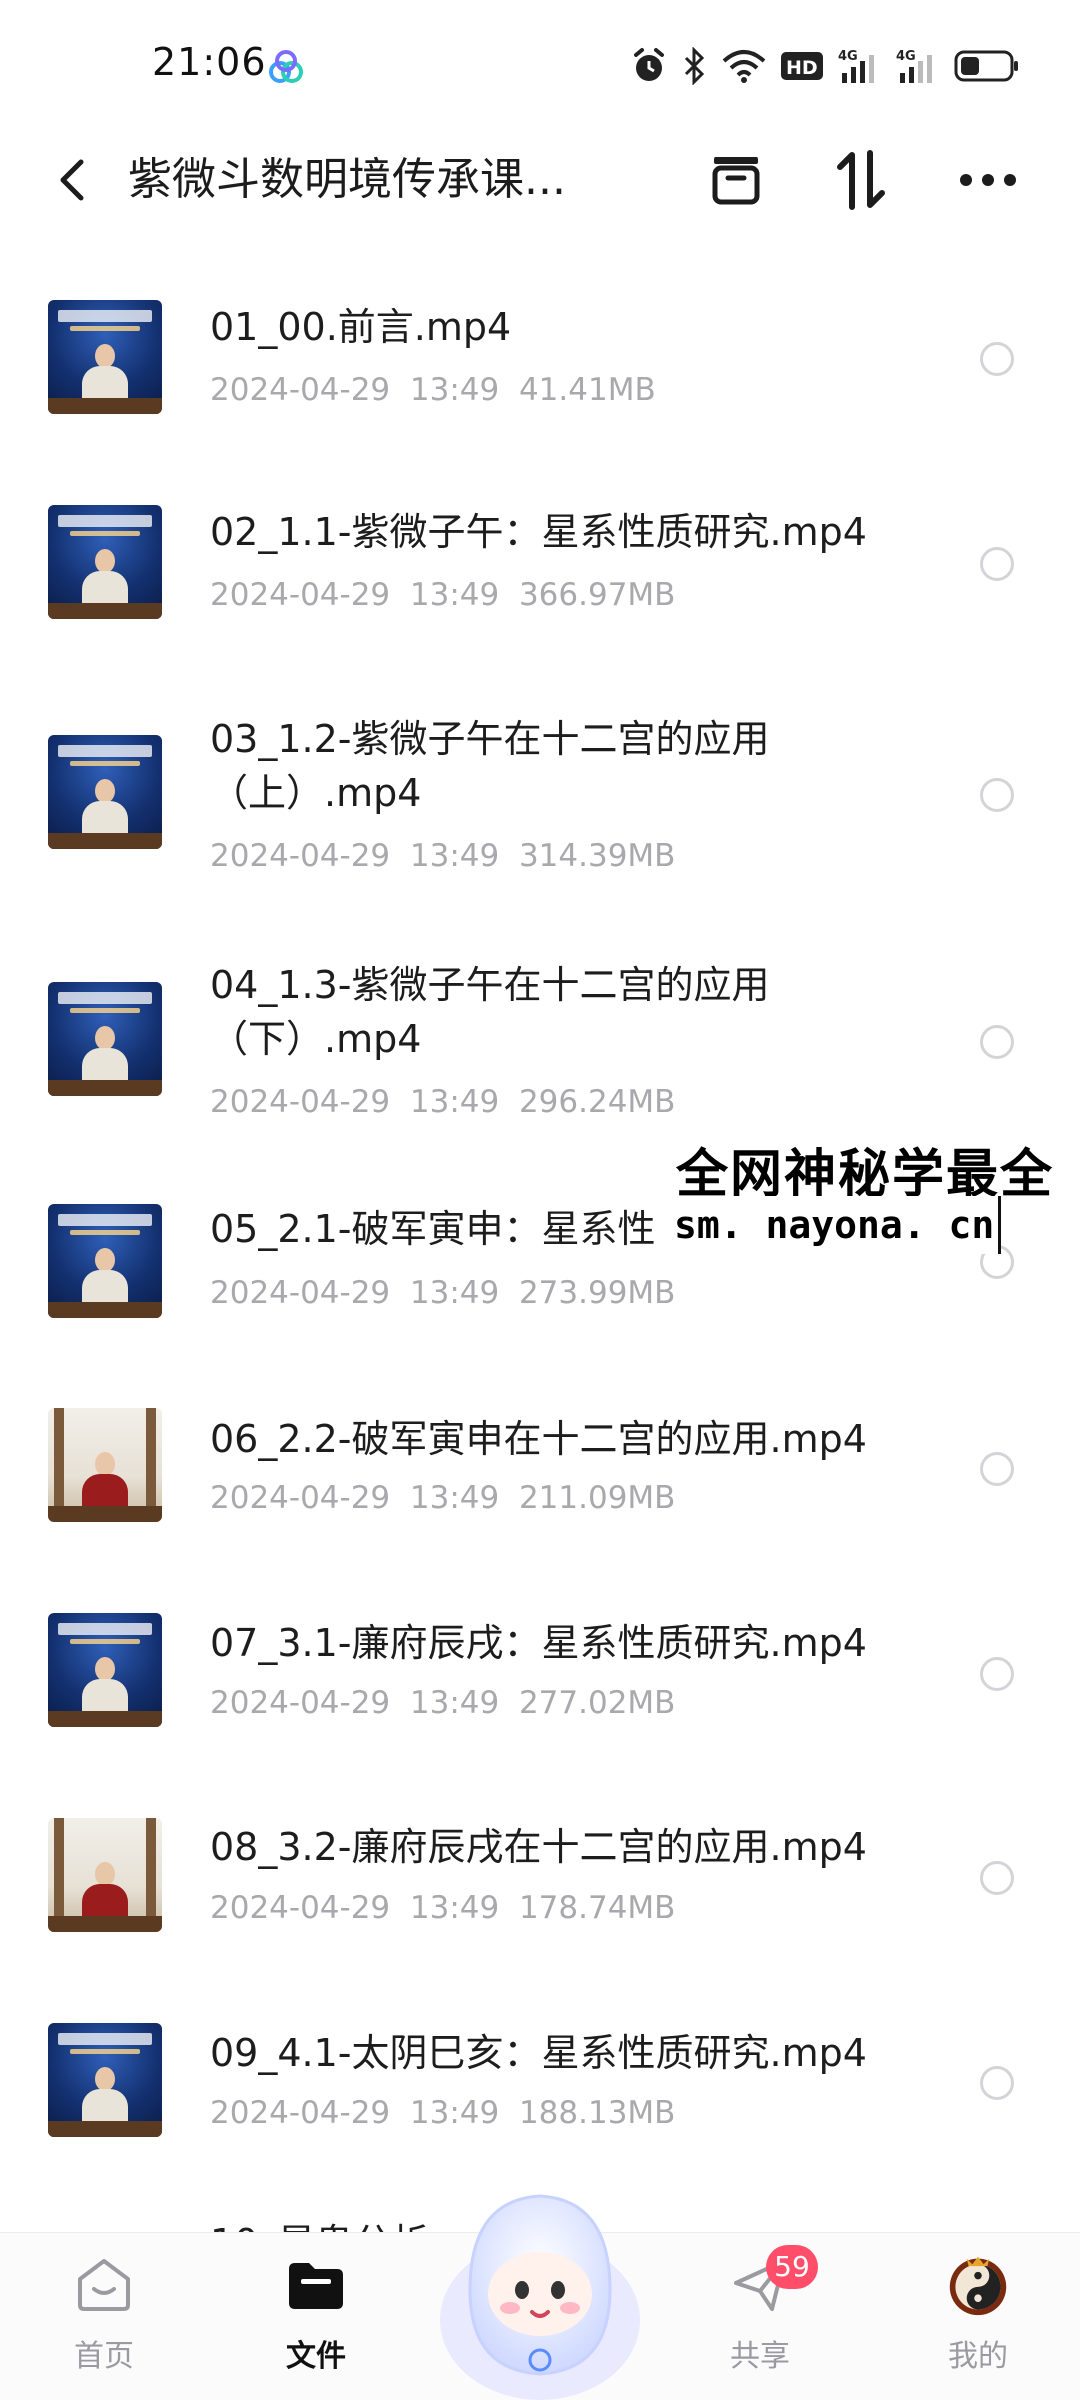  I want to click on file-name: 01_00.前言.mp4, so click(361, 327).